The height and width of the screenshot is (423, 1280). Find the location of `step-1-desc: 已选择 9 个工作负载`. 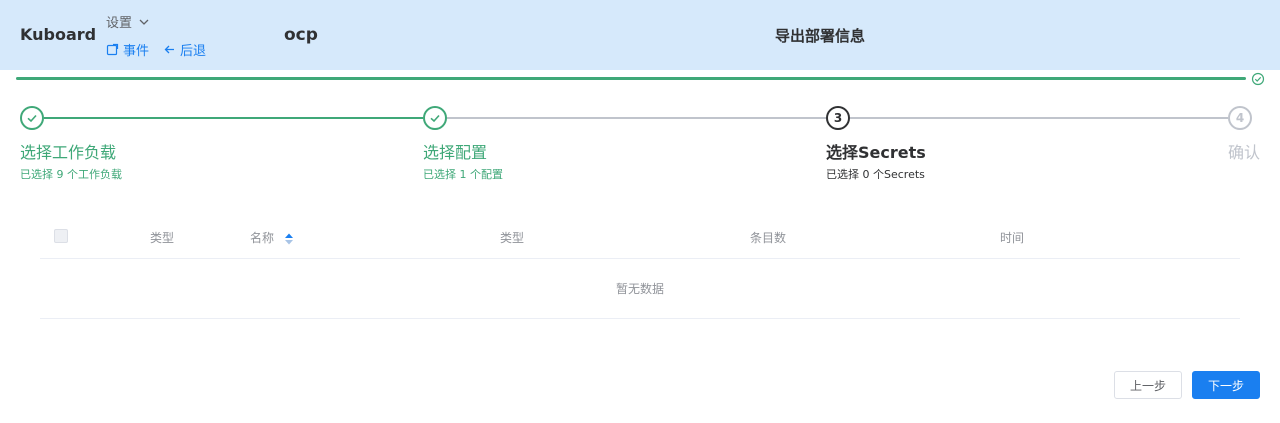

step-1-desc: 已选择 9 个工作负载 is located at coordinates (71, 174).